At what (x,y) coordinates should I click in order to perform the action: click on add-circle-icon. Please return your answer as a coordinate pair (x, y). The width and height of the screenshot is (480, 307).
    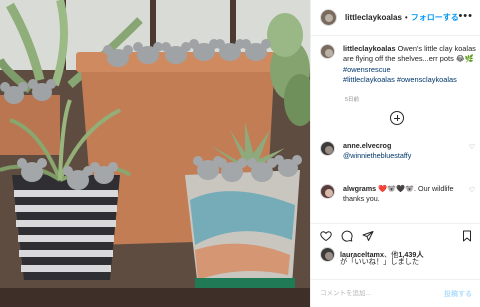
    Looking at the image, I should click on (397, 118).